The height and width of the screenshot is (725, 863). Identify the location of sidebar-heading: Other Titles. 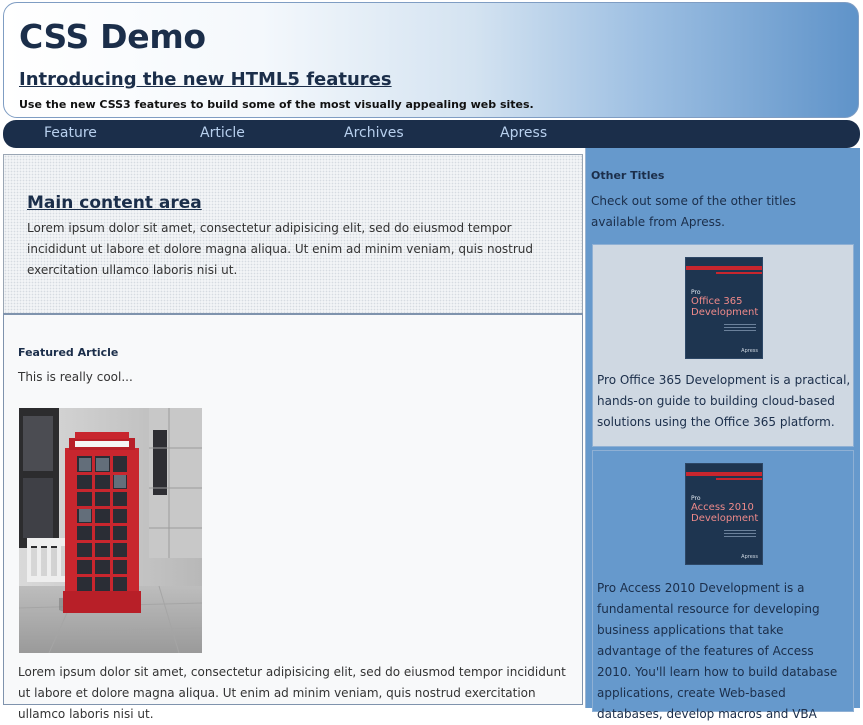
(628, 175).